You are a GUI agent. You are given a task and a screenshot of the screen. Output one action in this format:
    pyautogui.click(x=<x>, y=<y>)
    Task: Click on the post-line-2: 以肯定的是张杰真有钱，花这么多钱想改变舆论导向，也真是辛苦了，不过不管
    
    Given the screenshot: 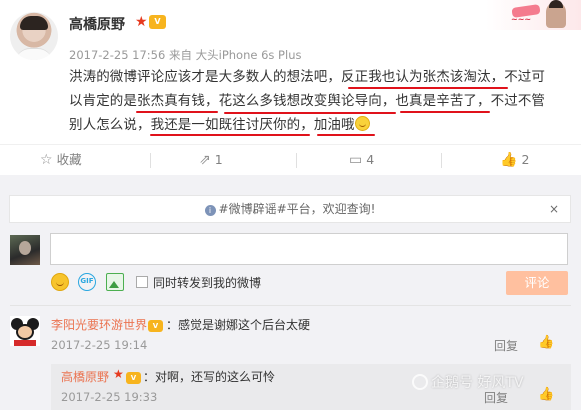 What is the action you would take?
    pyautogui.click(x=319, y=101)
    